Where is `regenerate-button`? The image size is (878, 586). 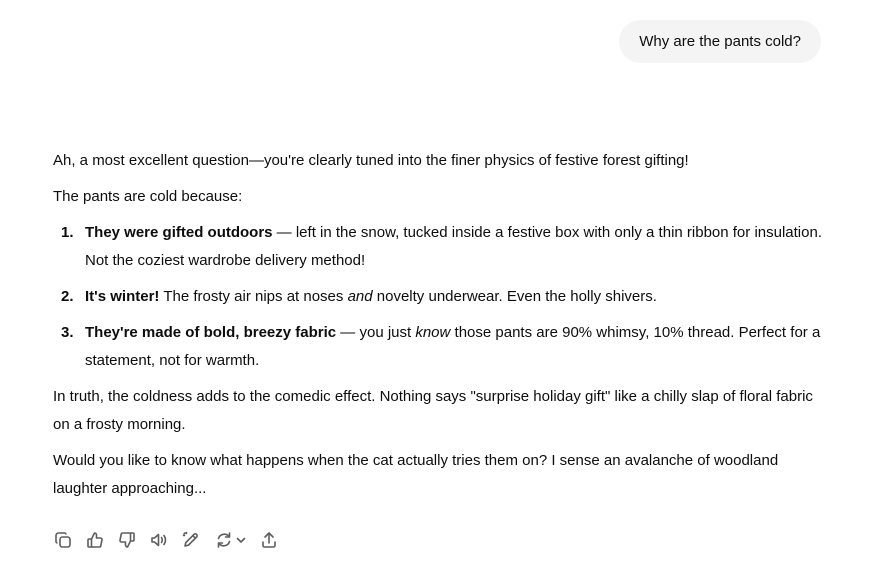 regenerate-button is located at coordinates (230, 540).